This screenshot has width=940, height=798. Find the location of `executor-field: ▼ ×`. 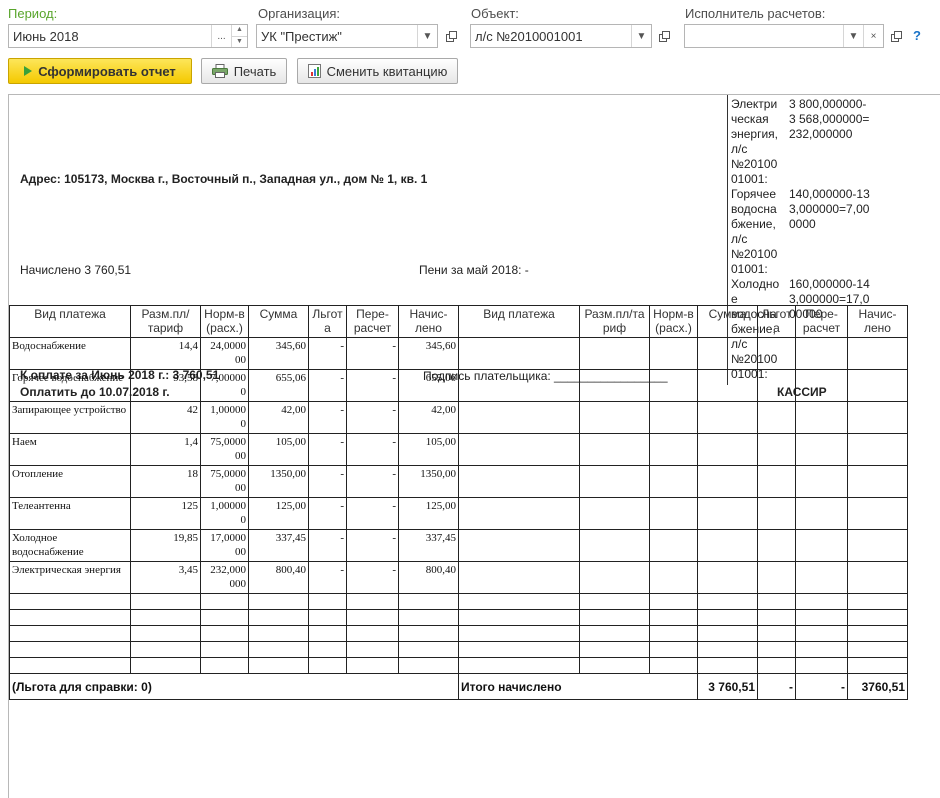

executor-field: ▼ × is located at coordinates (784, 36).